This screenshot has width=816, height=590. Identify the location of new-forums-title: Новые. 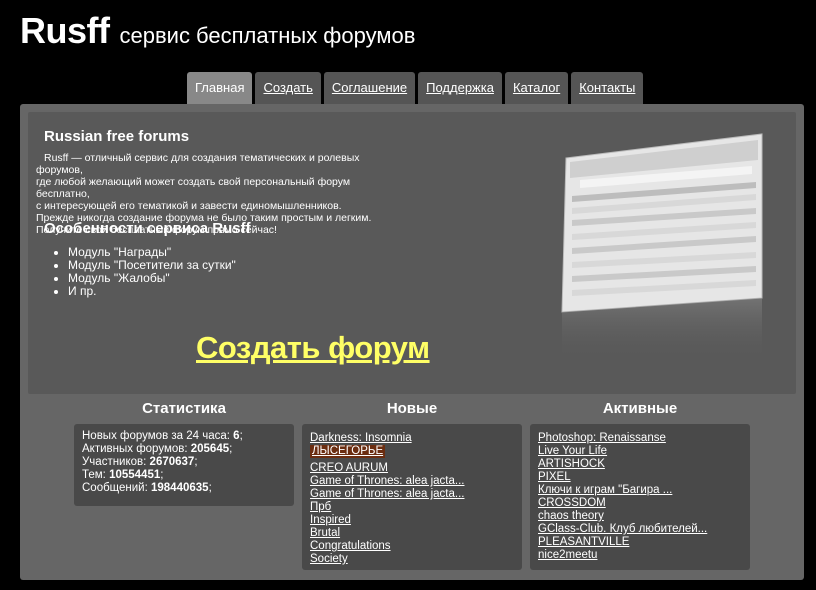
(412, 408).